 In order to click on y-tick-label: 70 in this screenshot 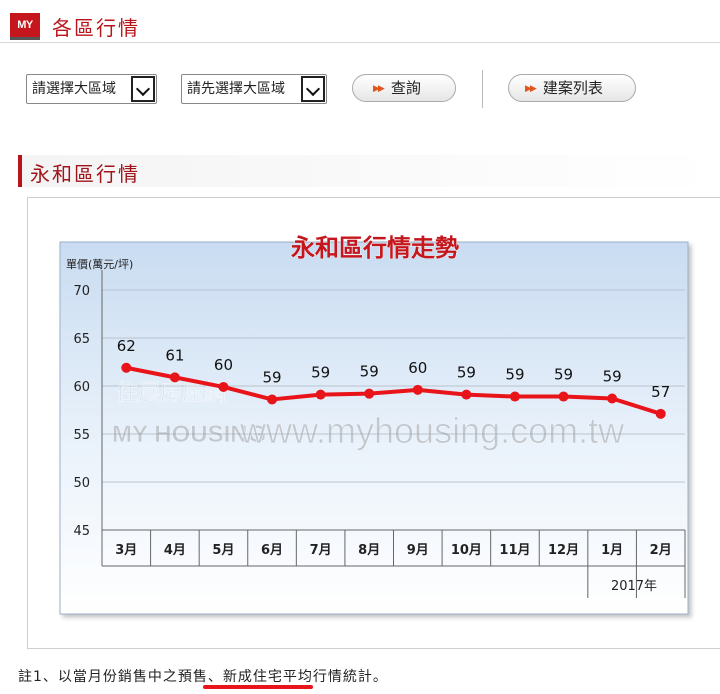, I will do `click(81, 291)`.